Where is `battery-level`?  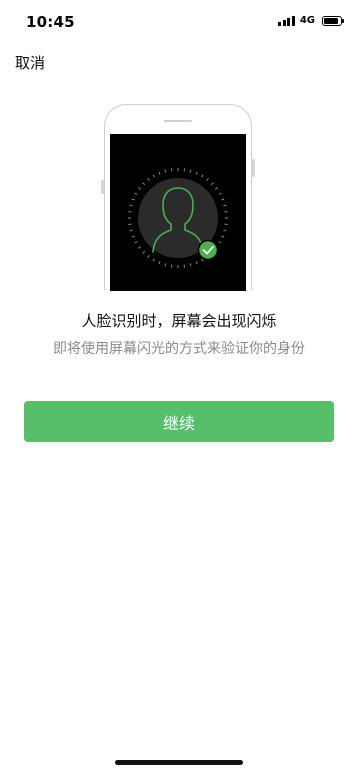
battery-level is located at coordinates (331, 20).